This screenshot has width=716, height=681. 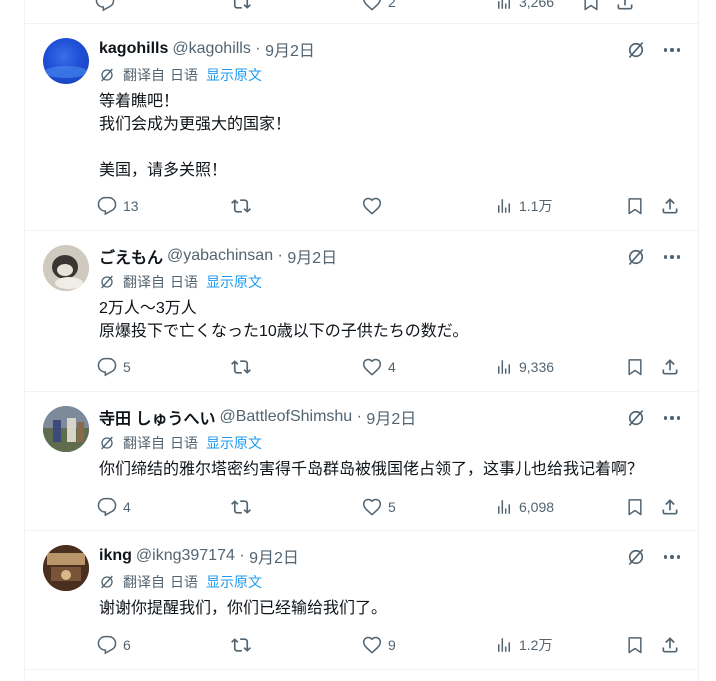 I want to click on display-name: 寺田 しゅうへい, so click(x=157, y=417).